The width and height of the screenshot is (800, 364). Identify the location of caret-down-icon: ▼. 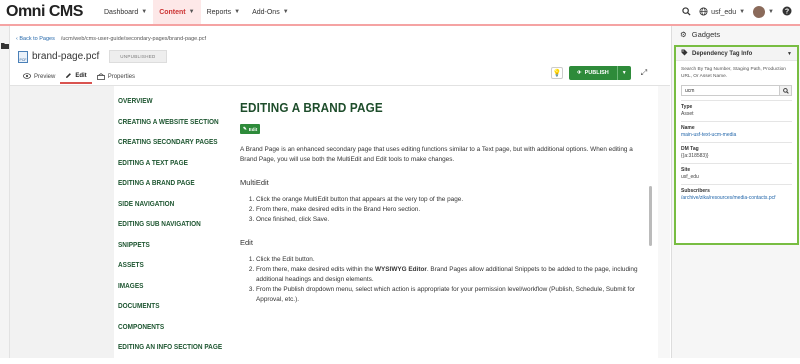
(789, 54).